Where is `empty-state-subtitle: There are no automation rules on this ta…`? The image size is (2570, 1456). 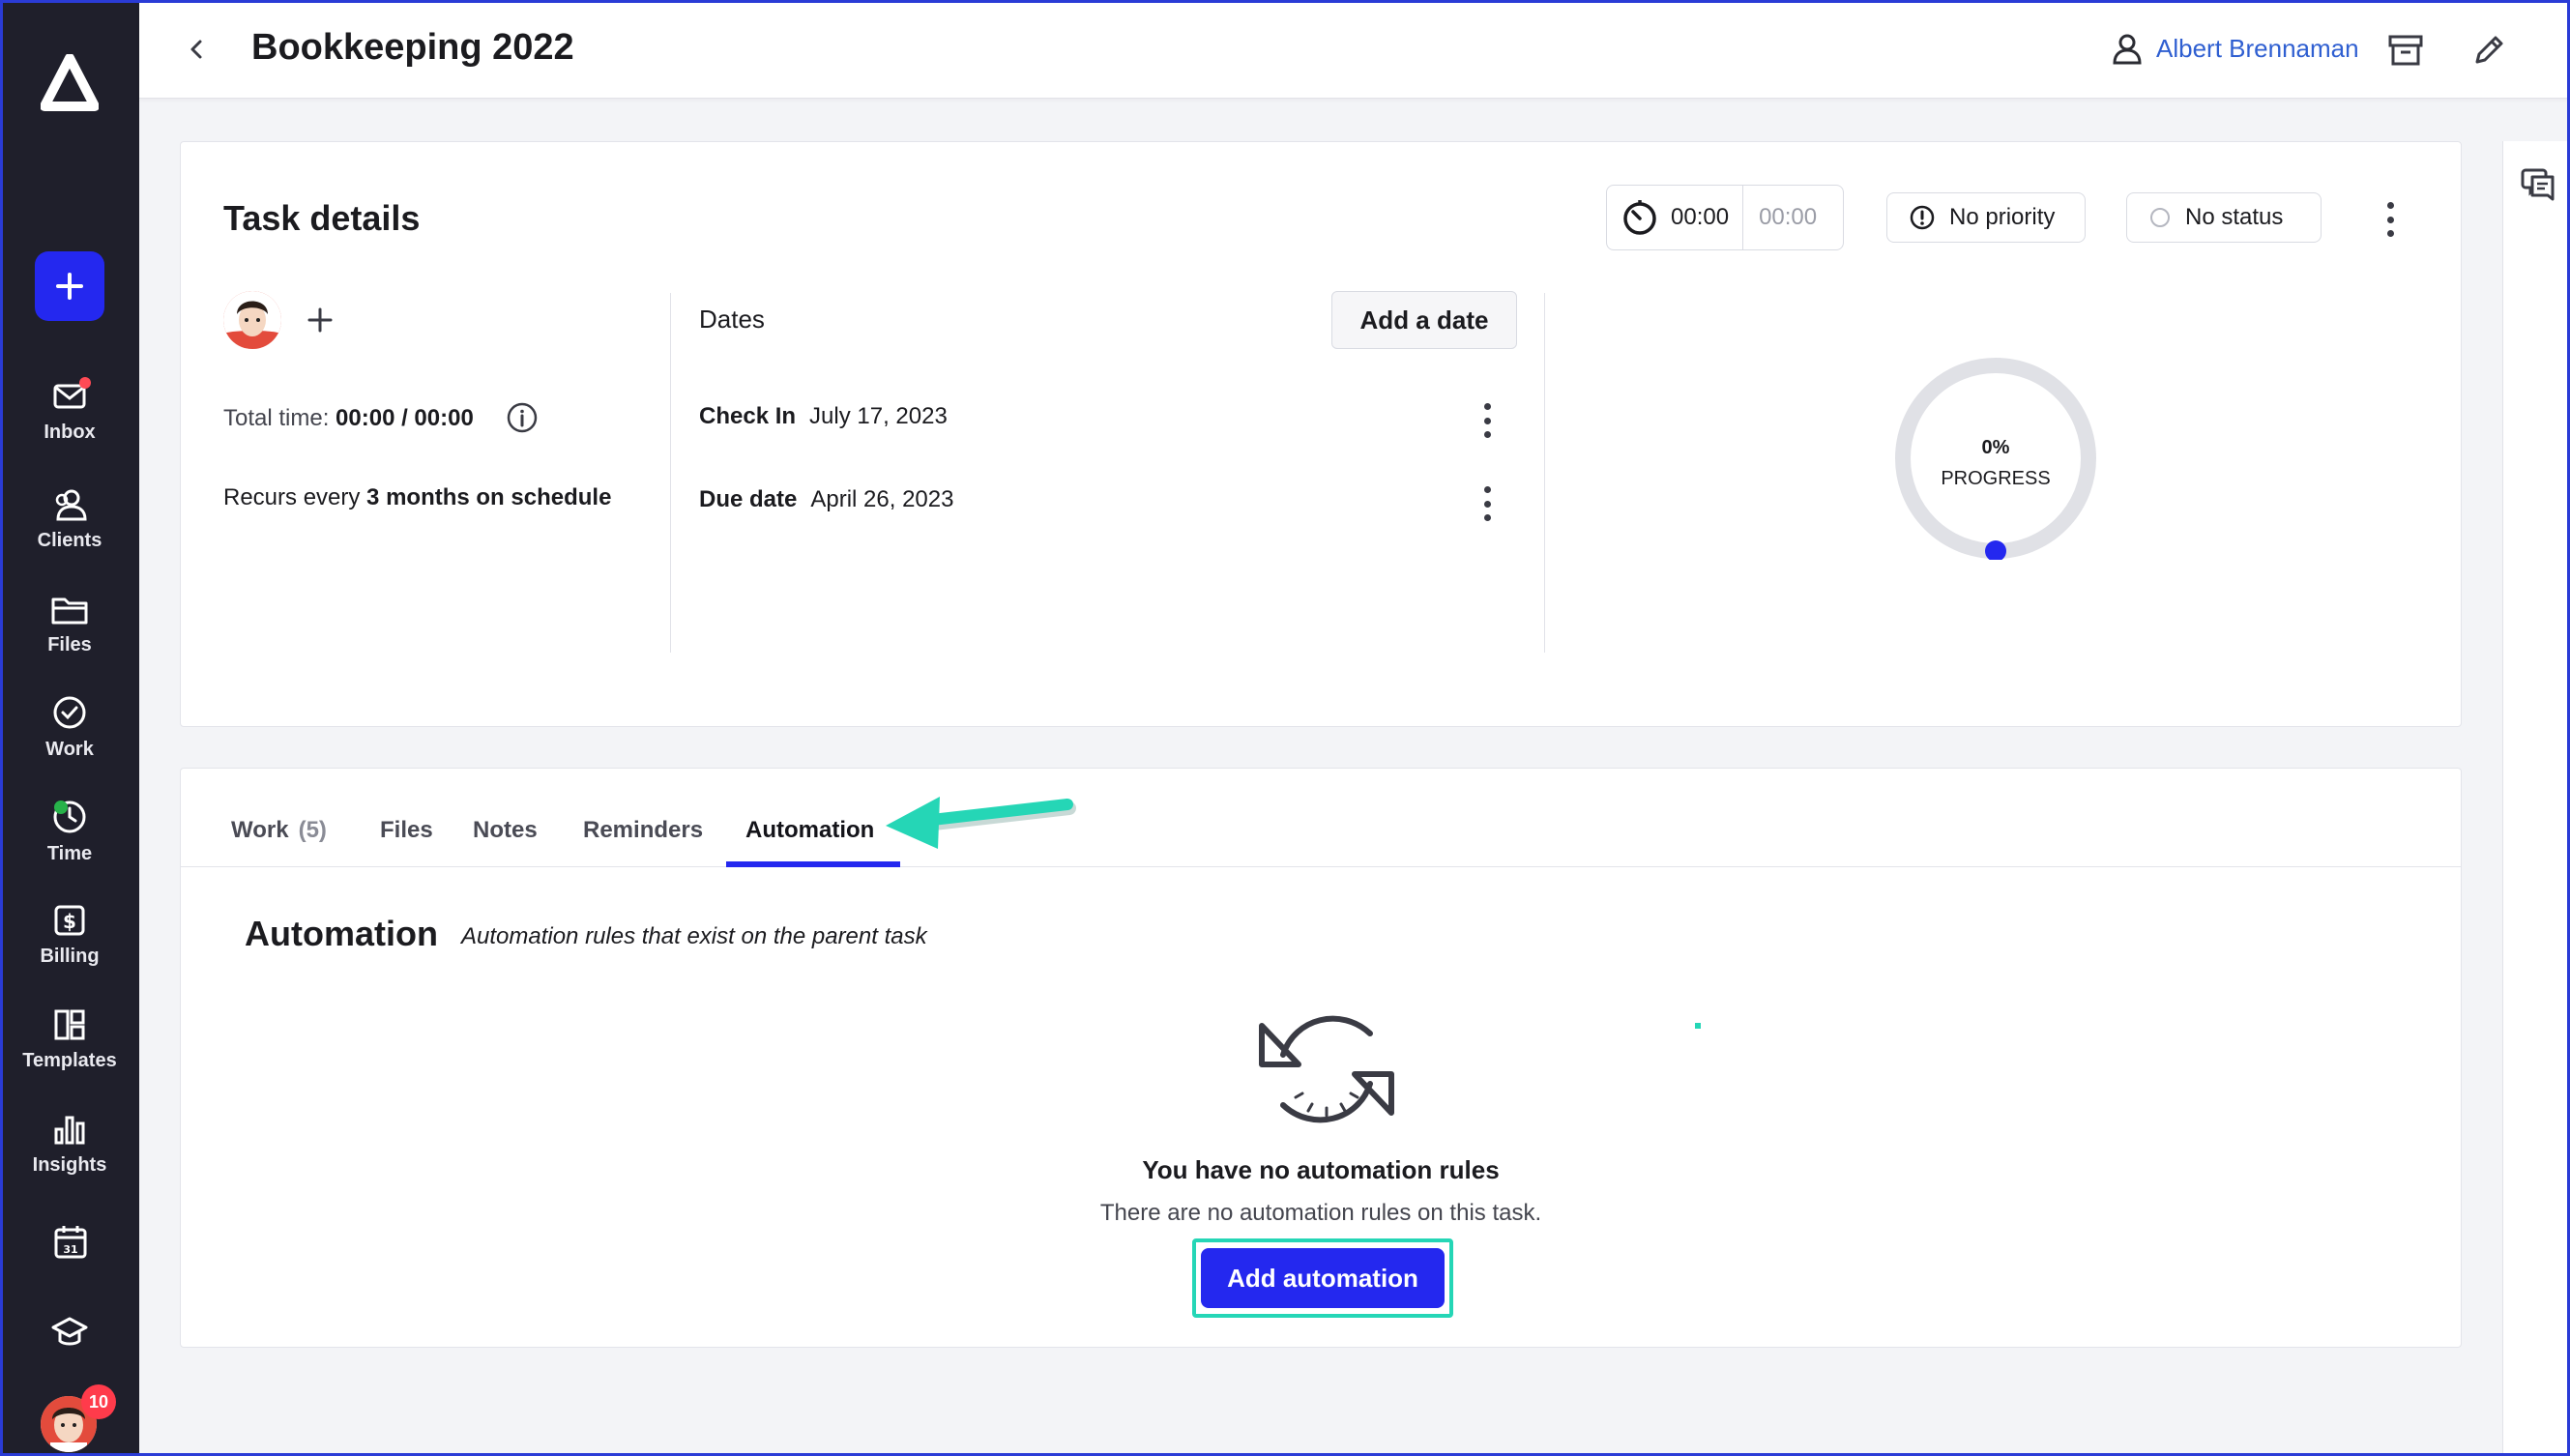
empty-state-subtitle: There are no automation rules on this ta… is located at coordinates (1321, 1213).